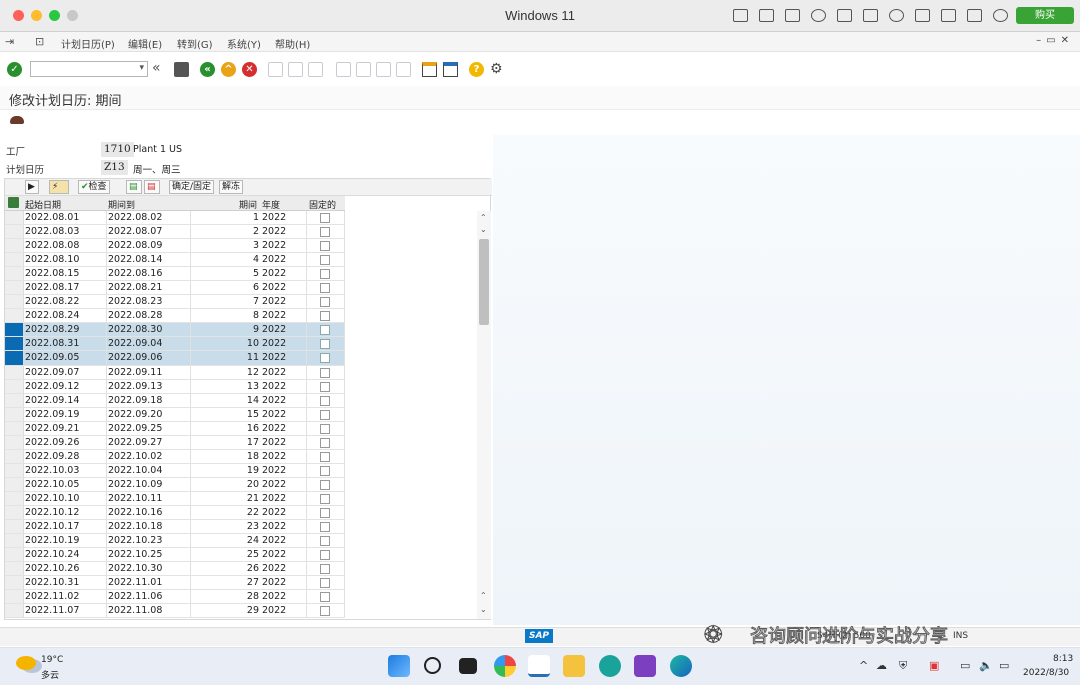 The image size is (1080, 685). Describe the element at coordinates (52, 357) in the screenshot. I see `cell-start-date: 2022.09.05` at that location.